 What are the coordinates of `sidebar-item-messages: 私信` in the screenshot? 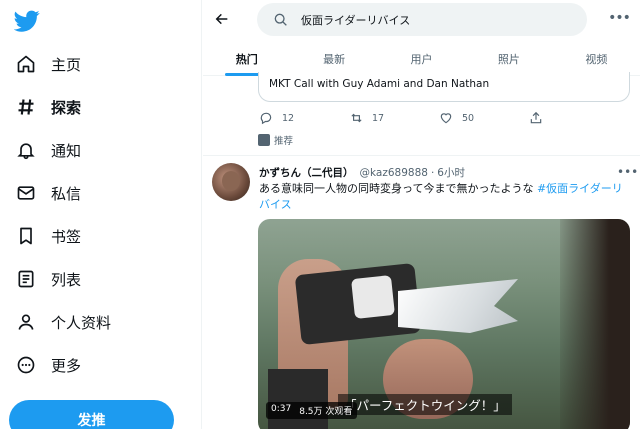 It's located at (47, 193).